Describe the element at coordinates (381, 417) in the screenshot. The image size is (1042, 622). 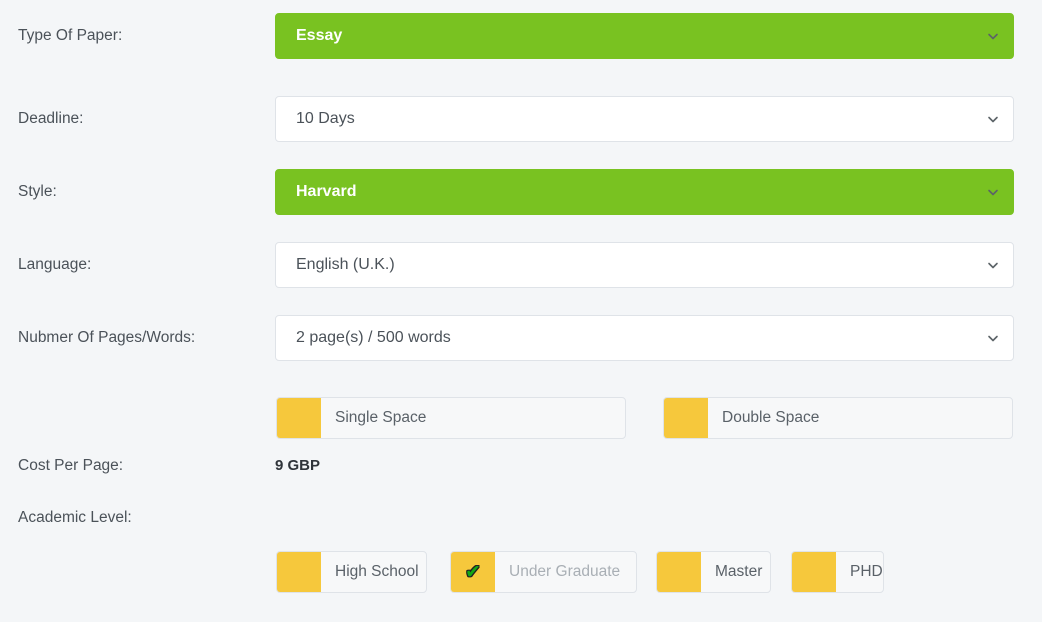
I see `spacing-option-single-space-label: Single Space` at that location.